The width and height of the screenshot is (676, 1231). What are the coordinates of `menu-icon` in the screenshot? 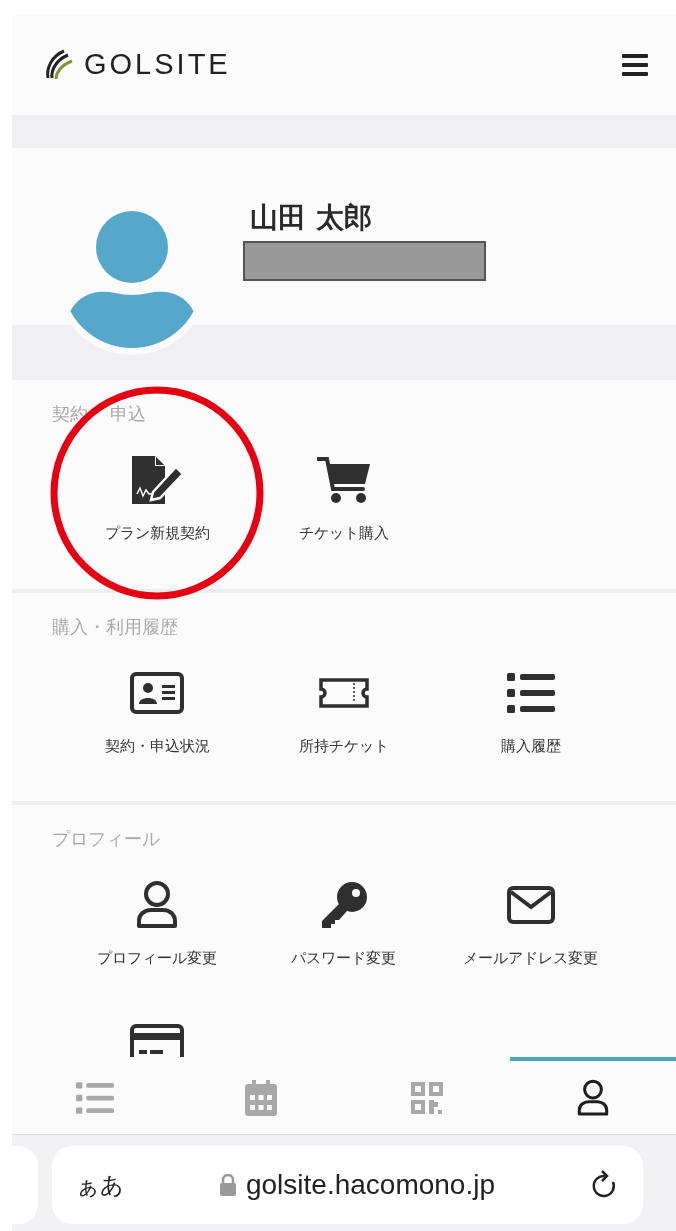 It's located at (635, 65).